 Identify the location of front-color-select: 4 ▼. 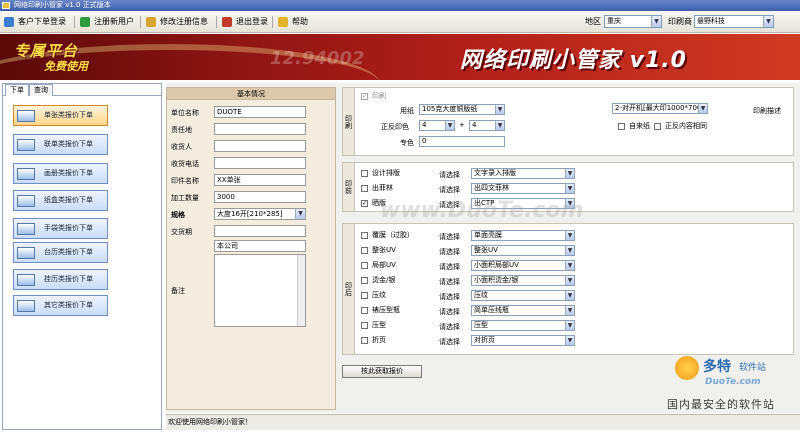
(437, 125).